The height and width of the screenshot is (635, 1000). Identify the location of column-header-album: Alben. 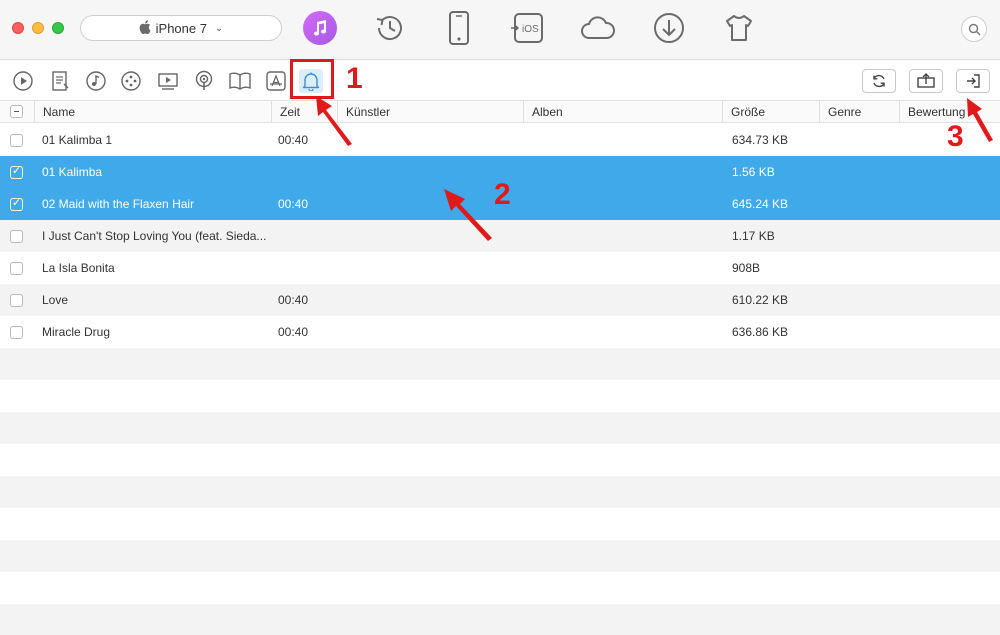
(622, 112).